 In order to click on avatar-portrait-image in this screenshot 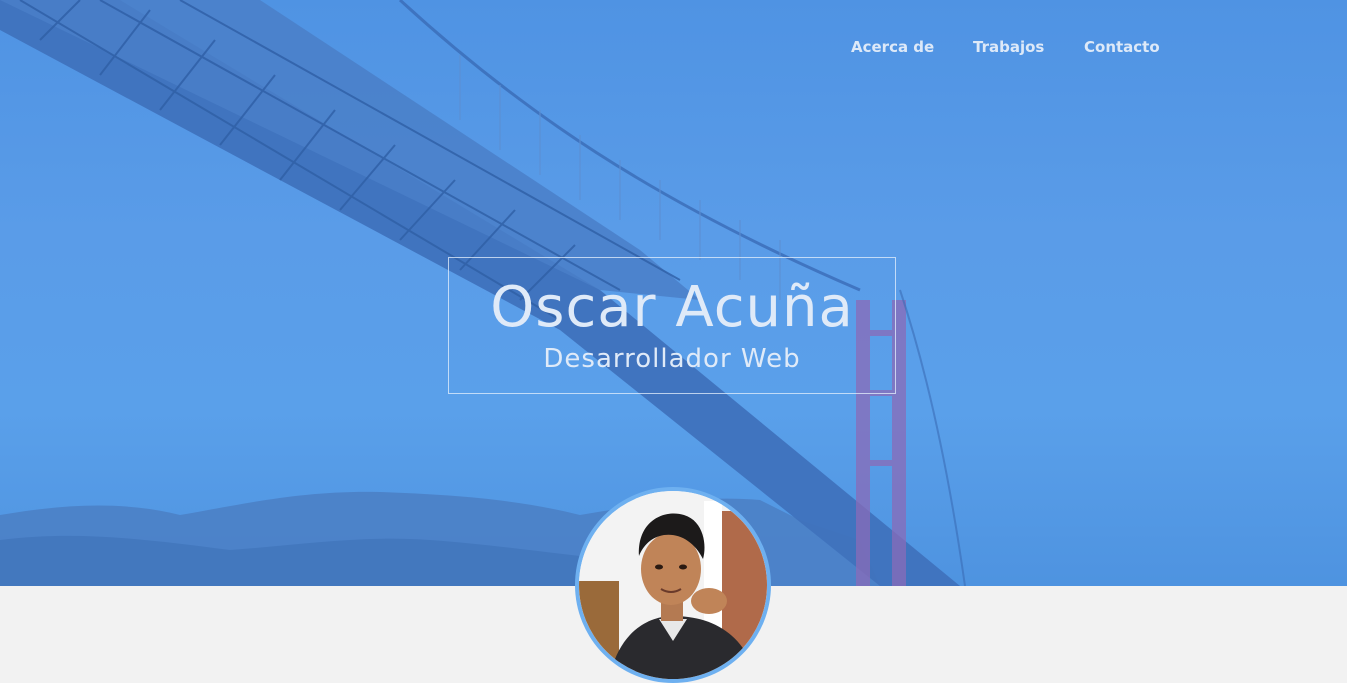, I will do `click(673, 585)`.